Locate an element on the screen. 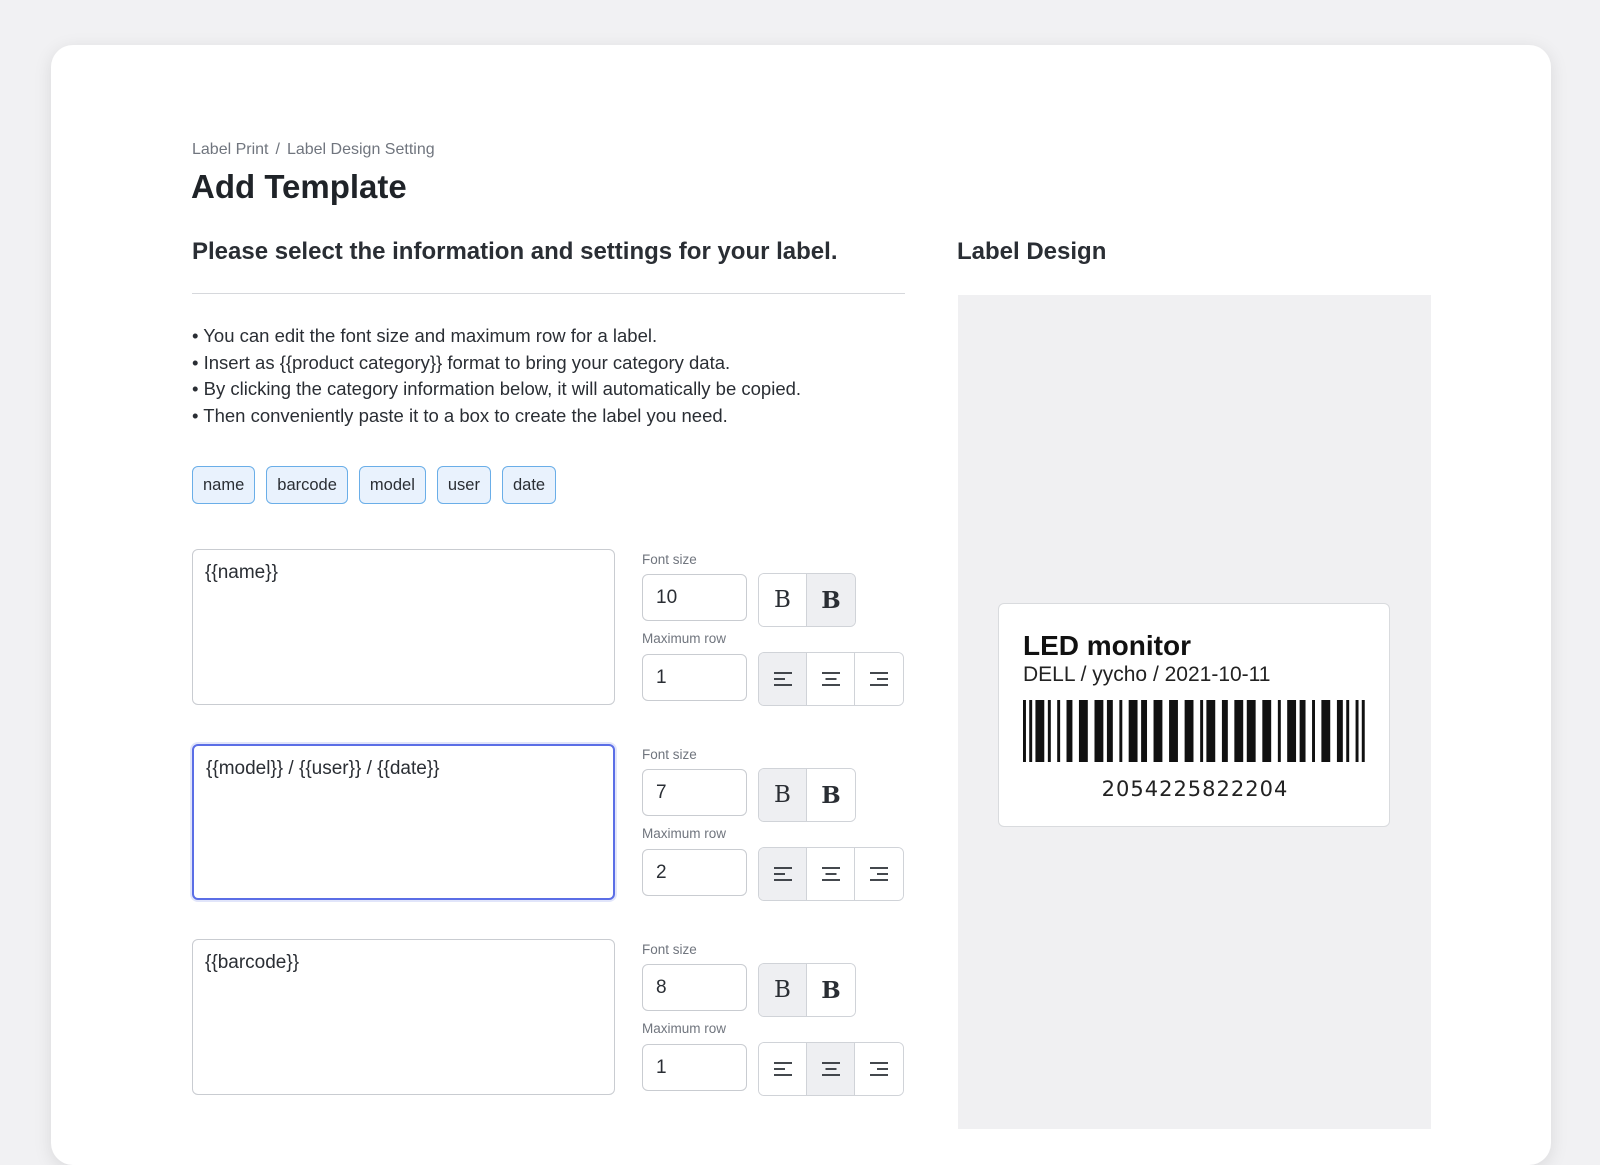  tag-user: user is located at coordinates (463, 485).